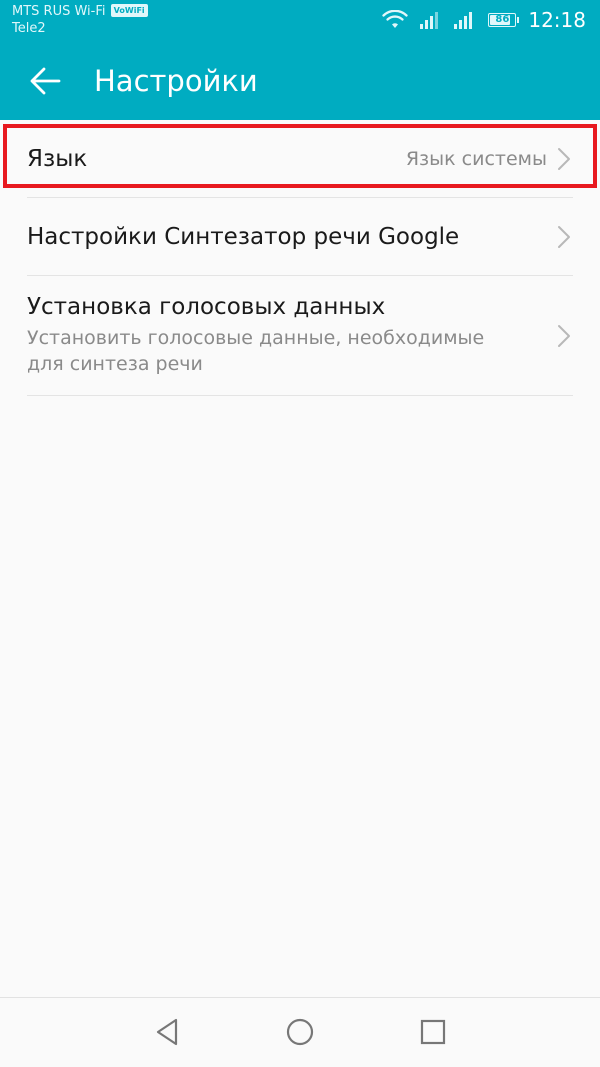 The height and width of the screenshot is (1067, 600). I want to click on back-button, so click(45, 81).